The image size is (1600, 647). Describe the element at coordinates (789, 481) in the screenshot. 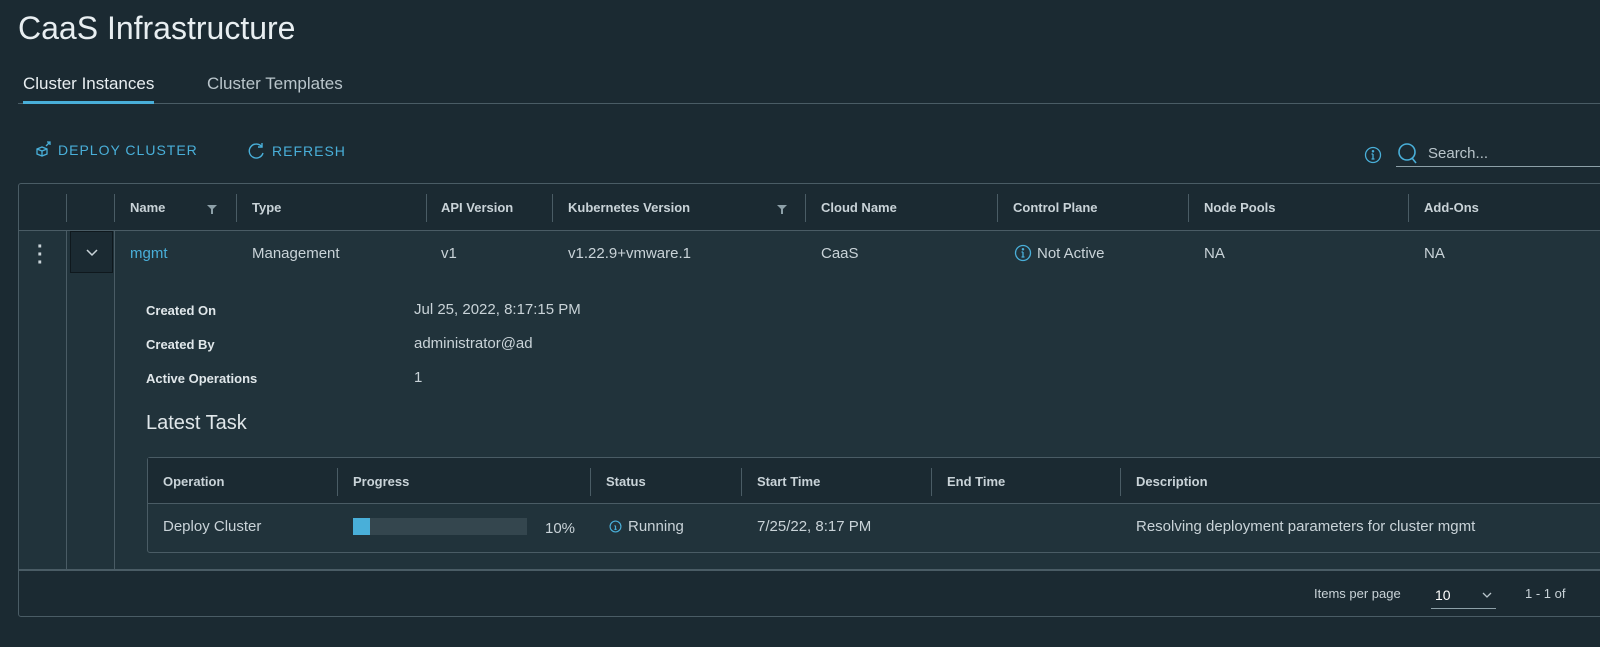

I see `column-start-time: Start Time` at that location.